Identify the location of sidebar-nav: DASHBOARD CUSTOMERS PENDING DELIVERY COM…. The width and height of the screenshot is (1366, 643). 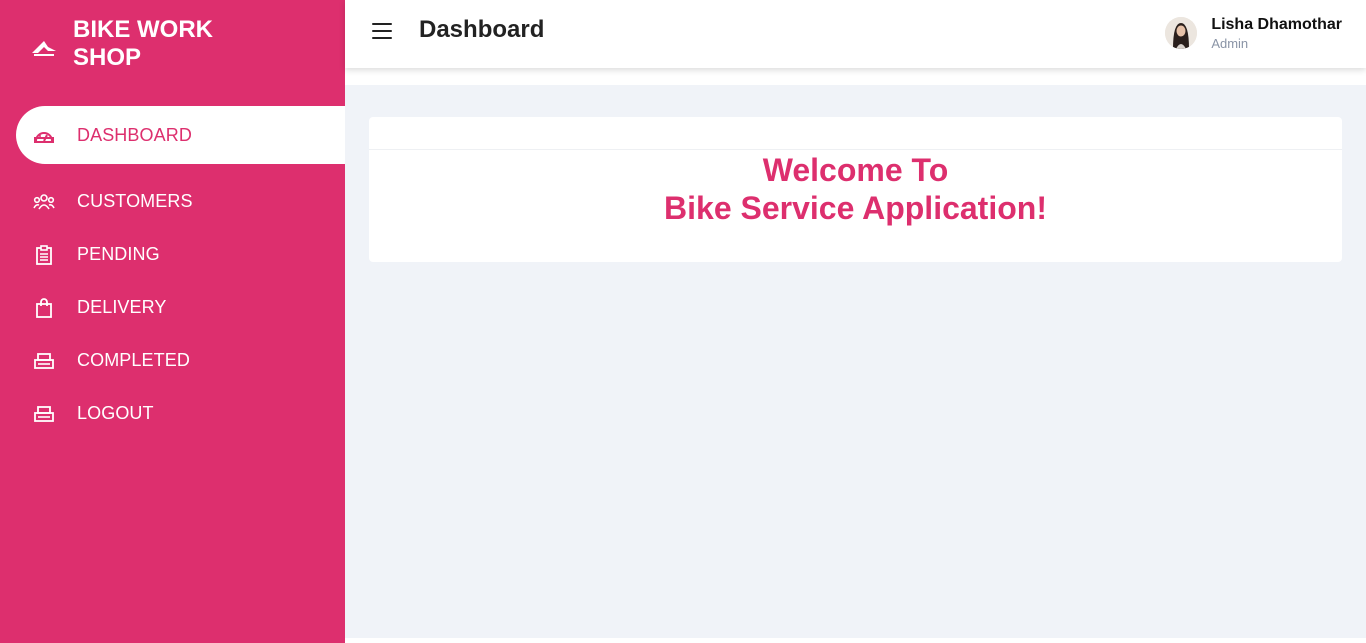
(172, 273).